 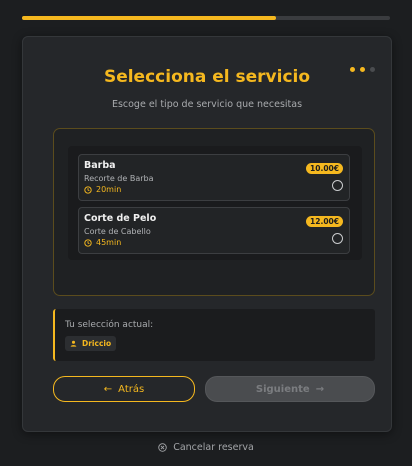 I want to click on service-name: Corte de Pelo, so click(x=120, y=218).